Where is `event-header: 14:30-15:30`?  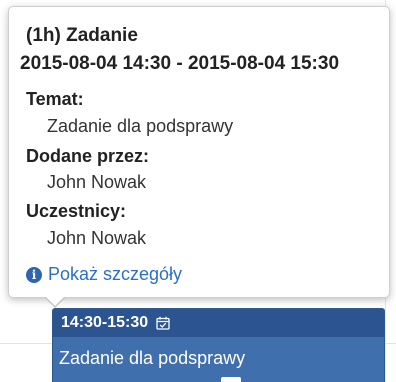
event-header: 14:30-15:30 is located at coordinates (218, 323).